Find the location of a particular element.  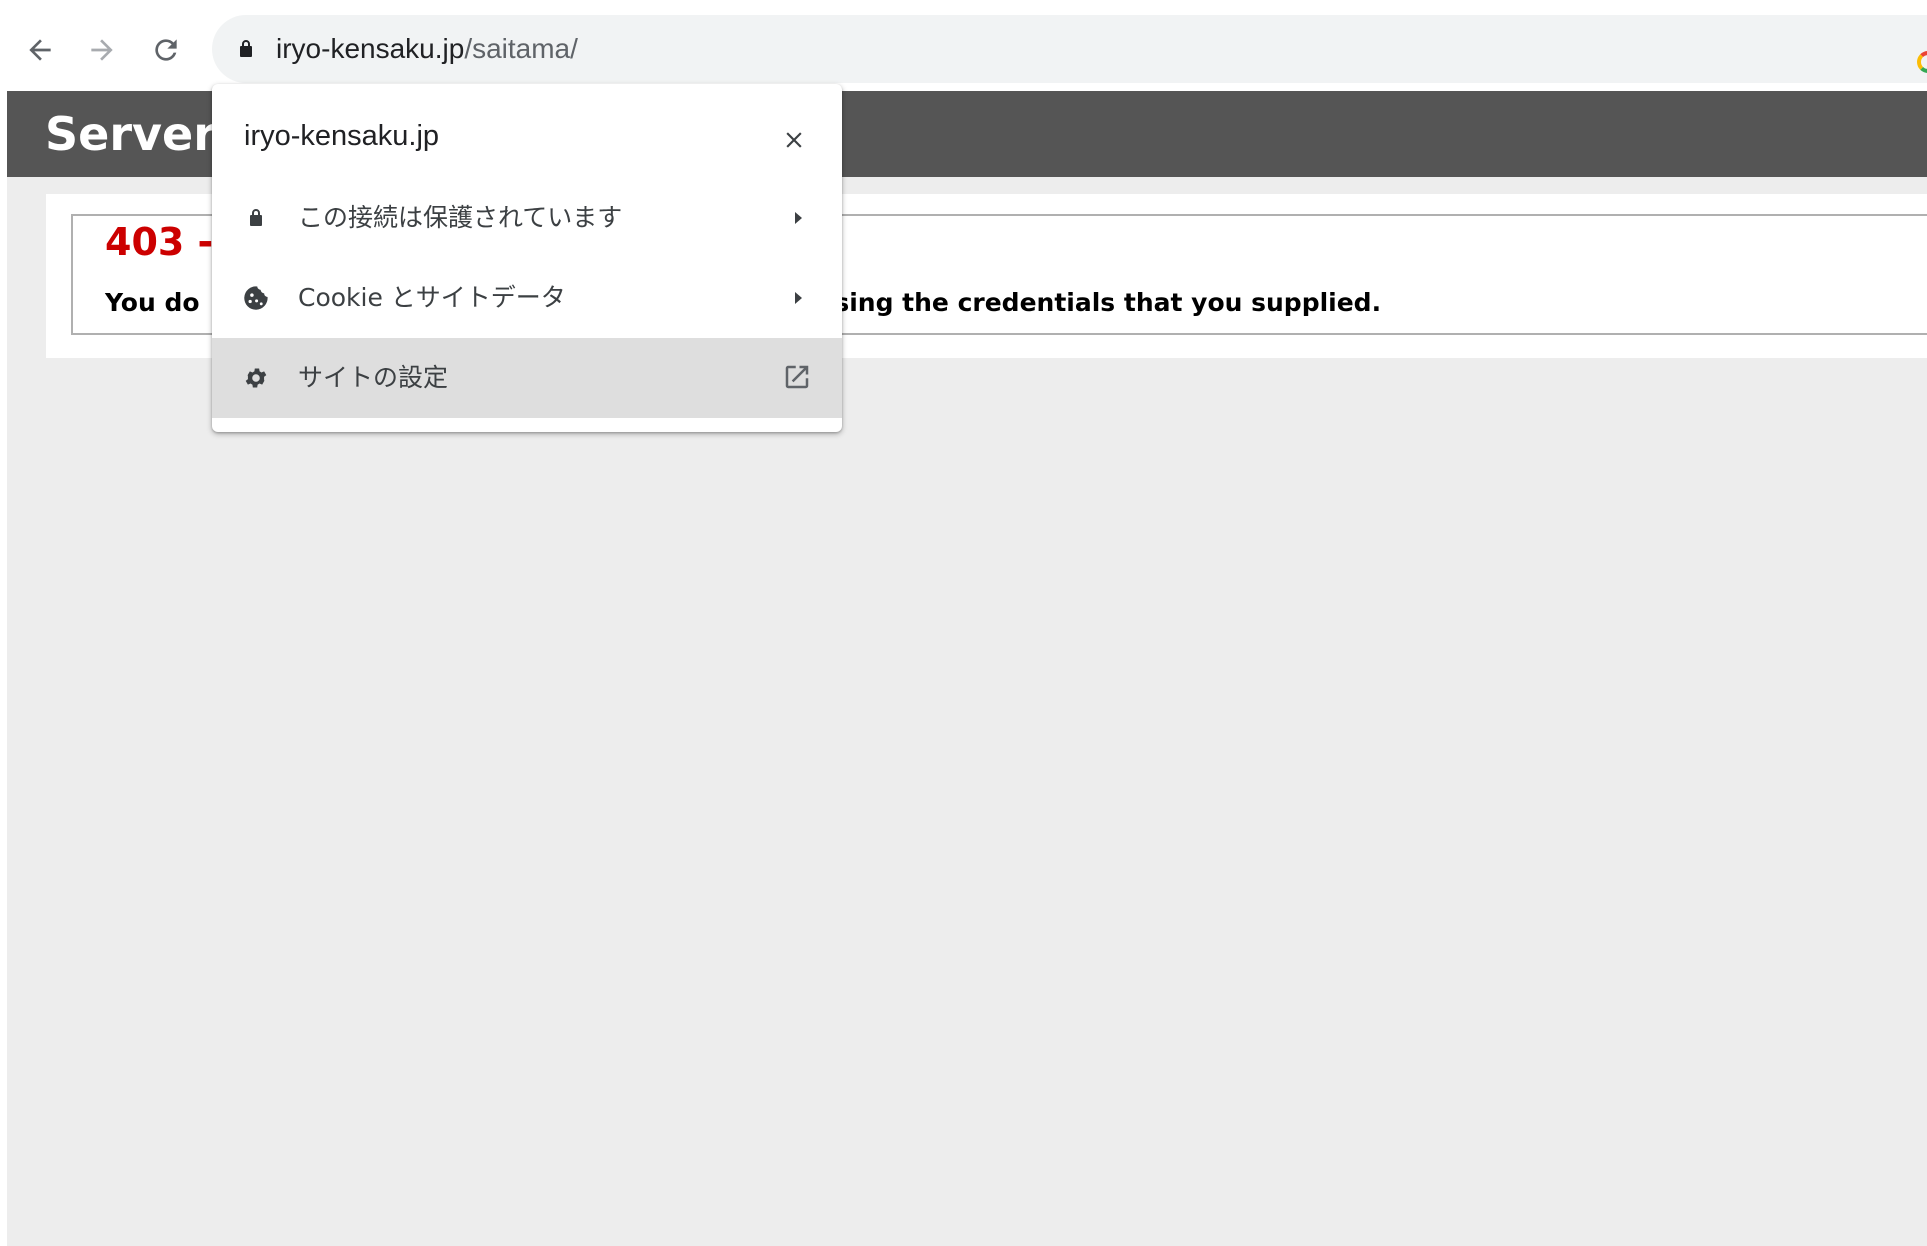

back-button is located at coordinates (40, 50).